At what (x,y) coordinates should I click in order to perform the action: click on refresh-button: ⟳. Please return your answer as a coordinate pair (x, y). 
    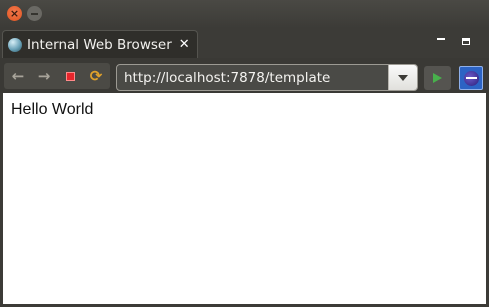
    Looking at the image, I should click on (96, 76).